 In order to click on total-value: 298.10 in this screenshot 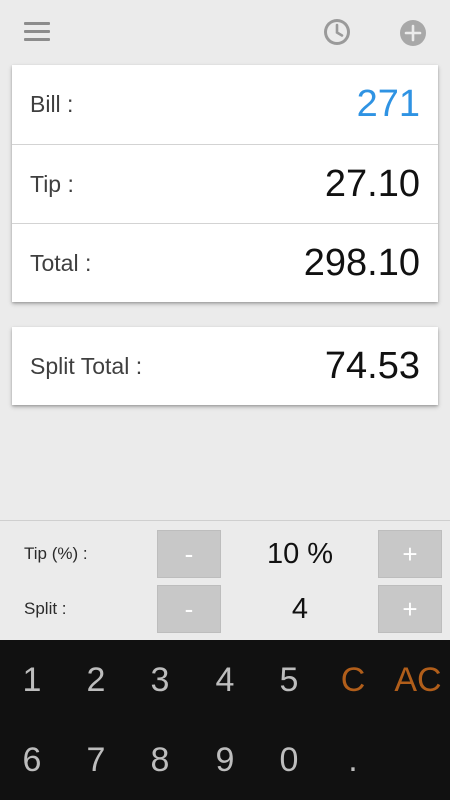, I will do `click(361, 262)`.